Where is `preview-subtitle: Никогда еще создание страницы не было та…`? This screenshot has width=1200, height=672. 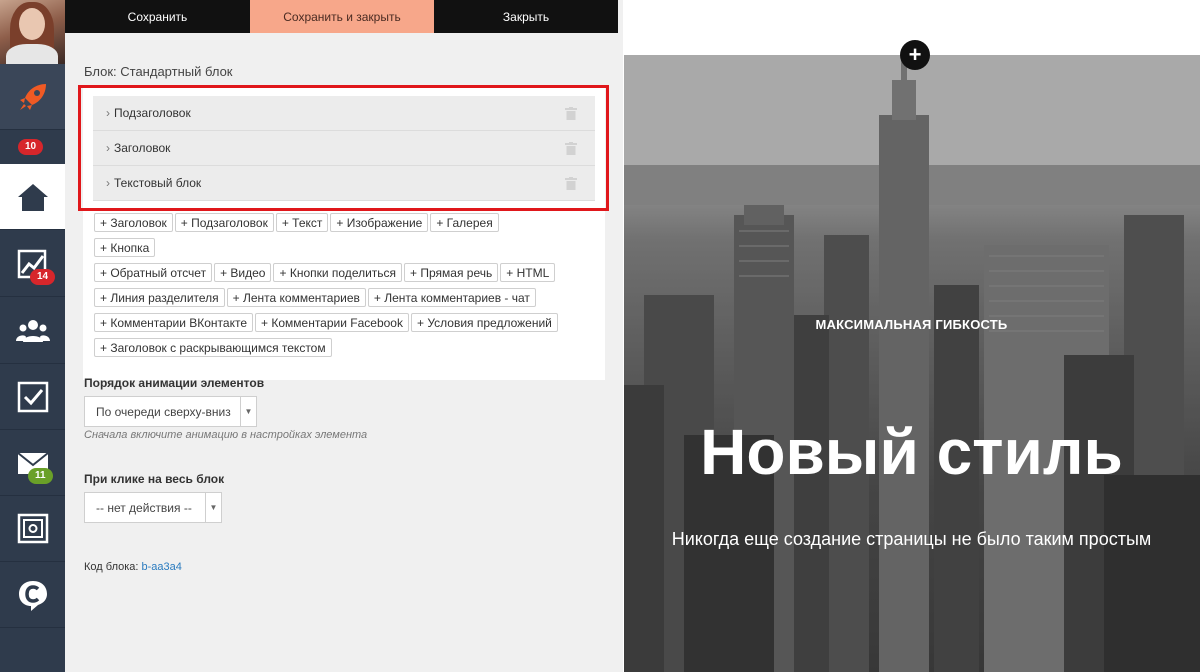
preview-subtitle: Никогда еще создание страницы не было та… is located at coordinates (911, 539).